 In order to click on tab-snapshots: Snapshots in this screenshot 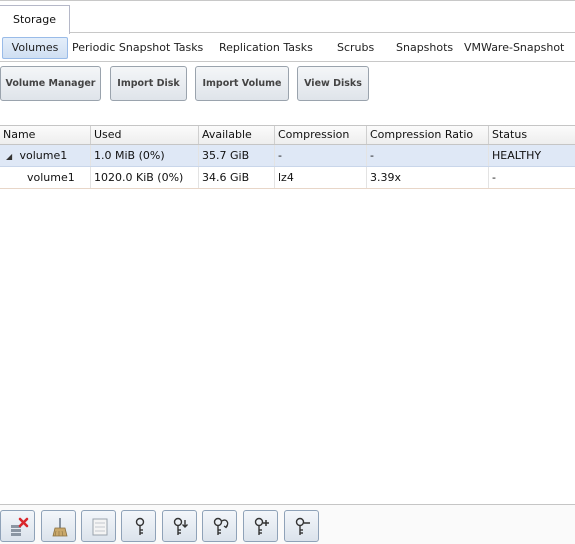, I will do `click(424, 48)`.